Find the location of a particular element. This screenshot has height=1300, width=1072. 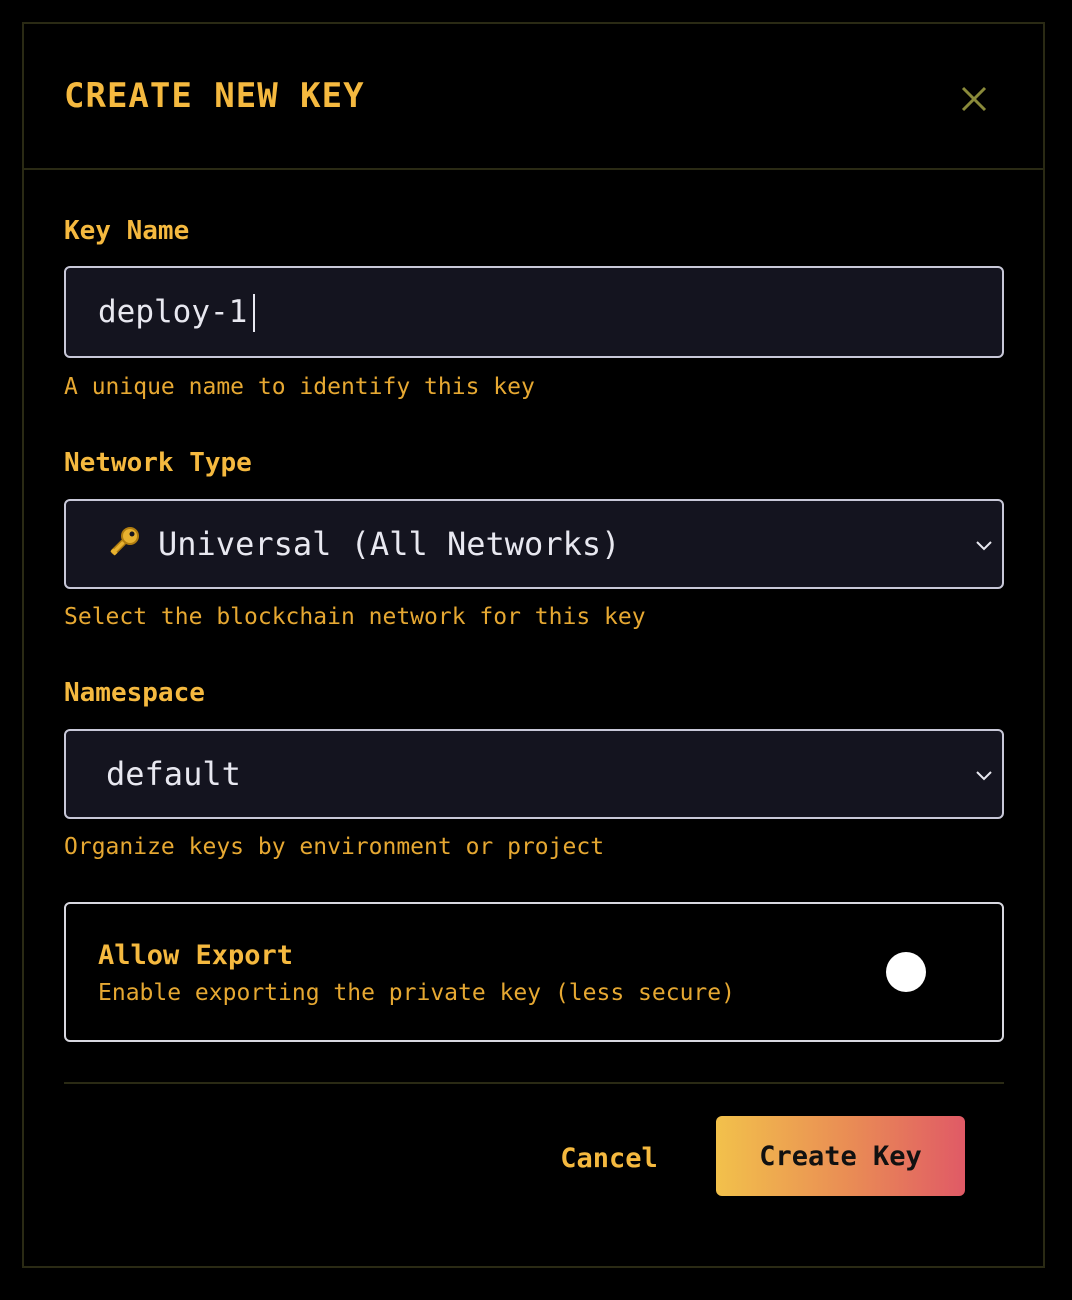

namespace-value: default is located at coordinates (173, 774).